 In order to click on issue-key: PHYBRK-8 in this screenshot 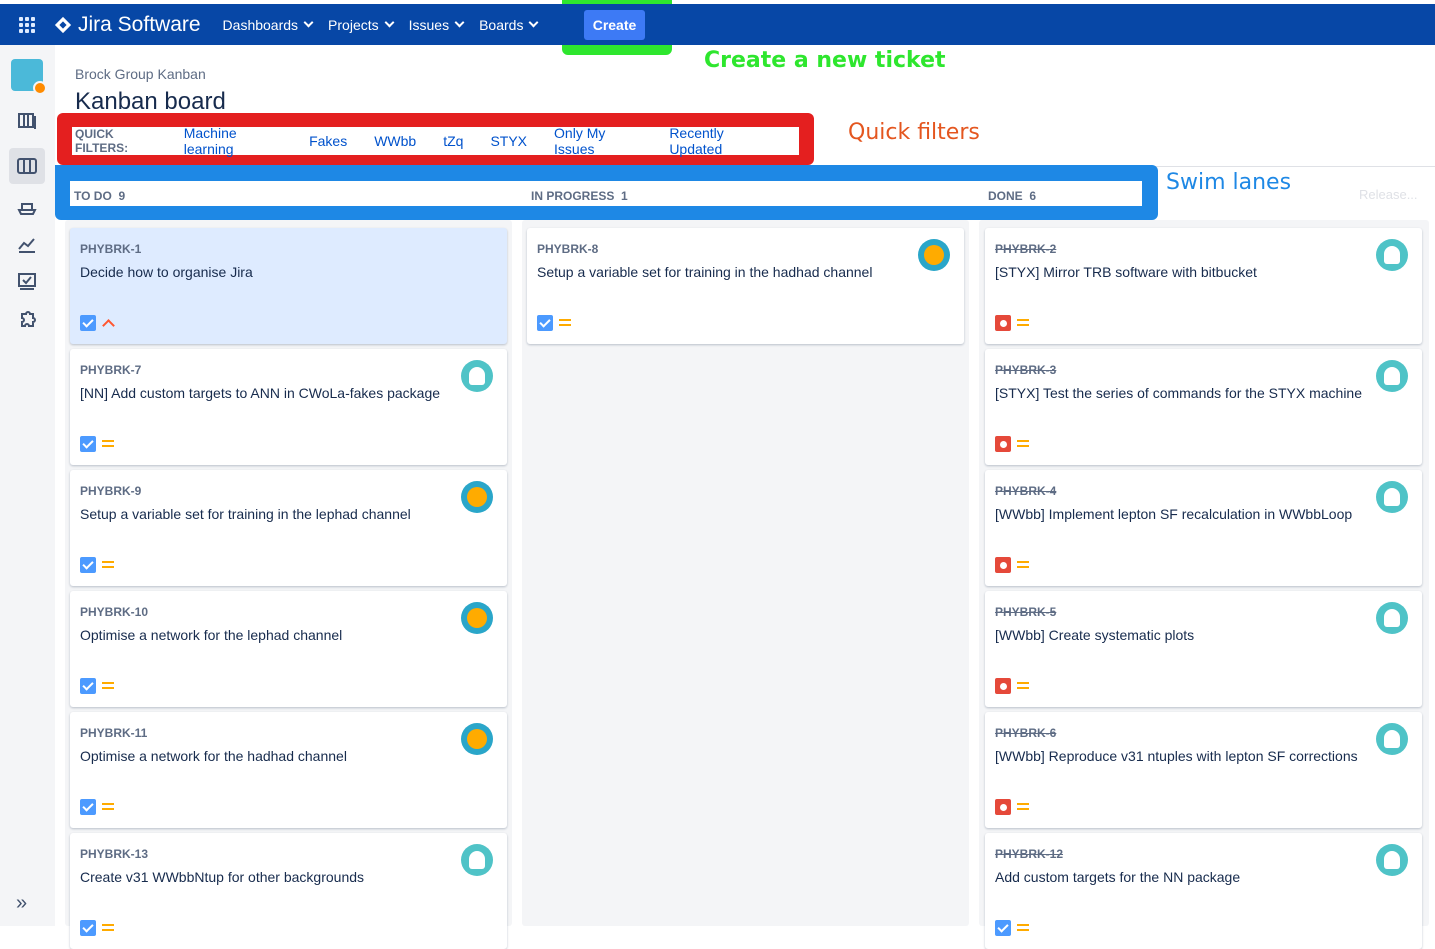, I will do `click(567, 249)`.